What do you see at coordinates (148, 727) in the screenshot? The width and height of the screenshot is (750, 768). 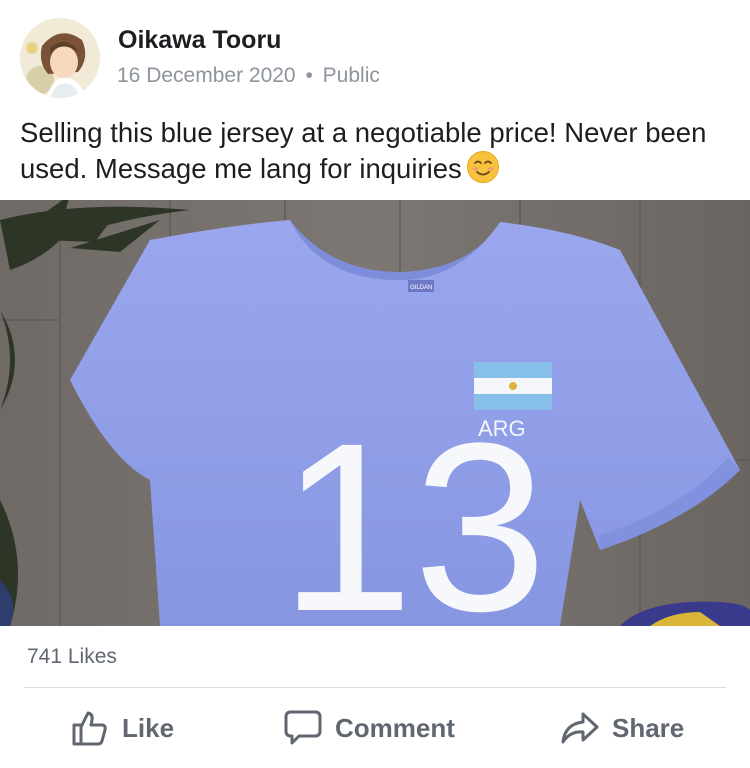 I see `like-label: Like` at bounding box center [148, 727].